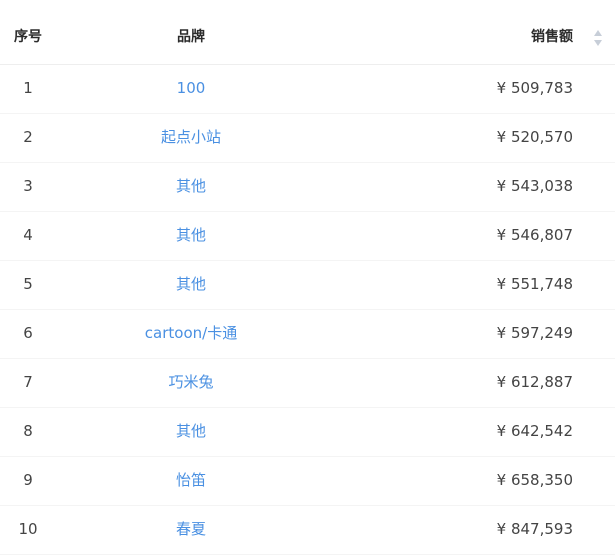 Image resolution: width=615 pixels, height=555 pixels. Describe the element at coordinates (534, 88) in the screenshot. I see `sales-value: ¥ 509,783` at that location.